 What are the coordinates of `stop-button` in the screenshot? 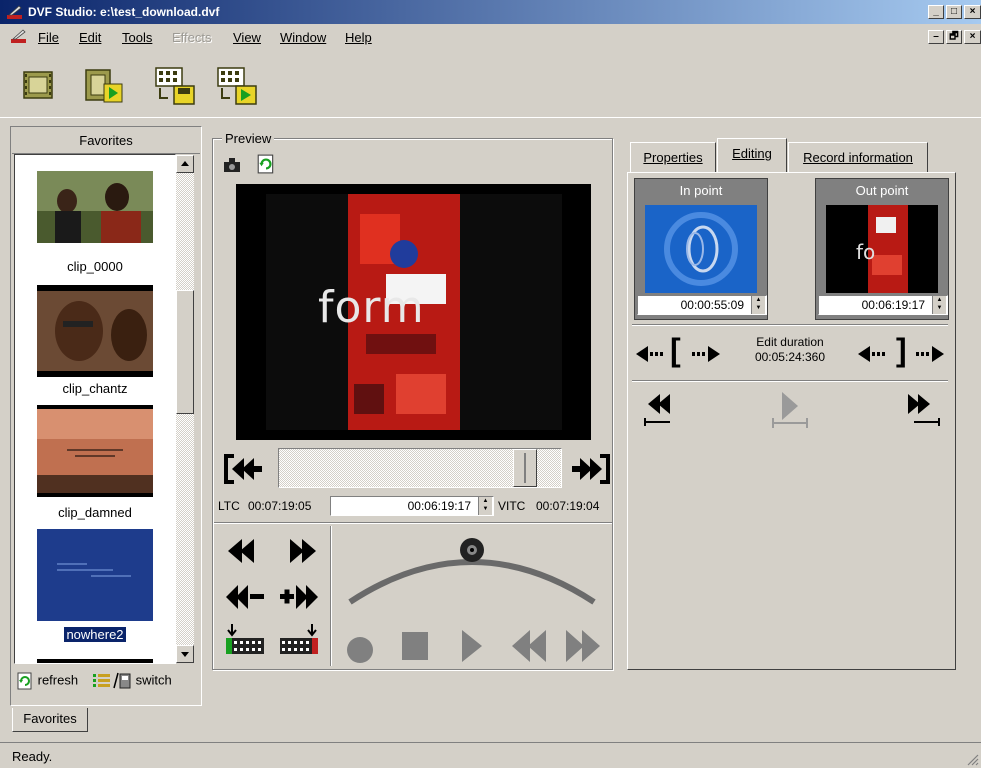 It's located at (415, 646).